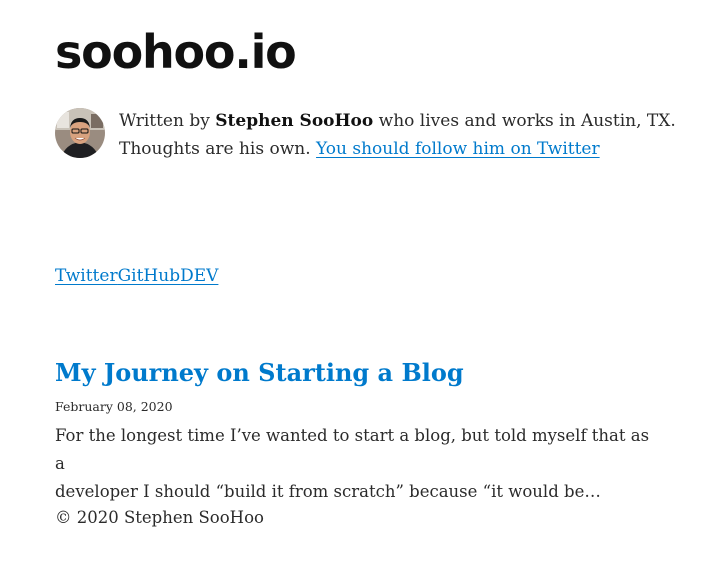  I want to click on author-photo-icon, so click(80, 133).